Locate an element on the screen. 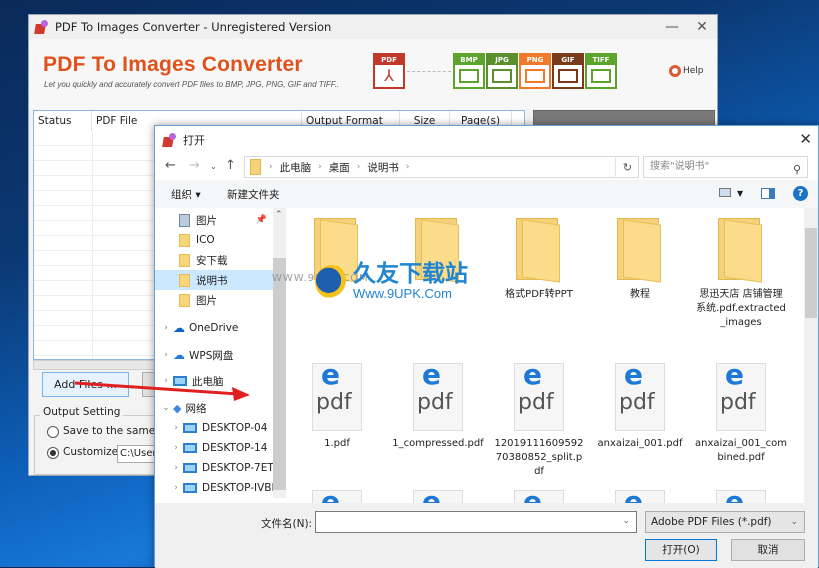 The height and width of the screenshot is (568, 819). arrow-shaft is located at coordinates (156, 388).